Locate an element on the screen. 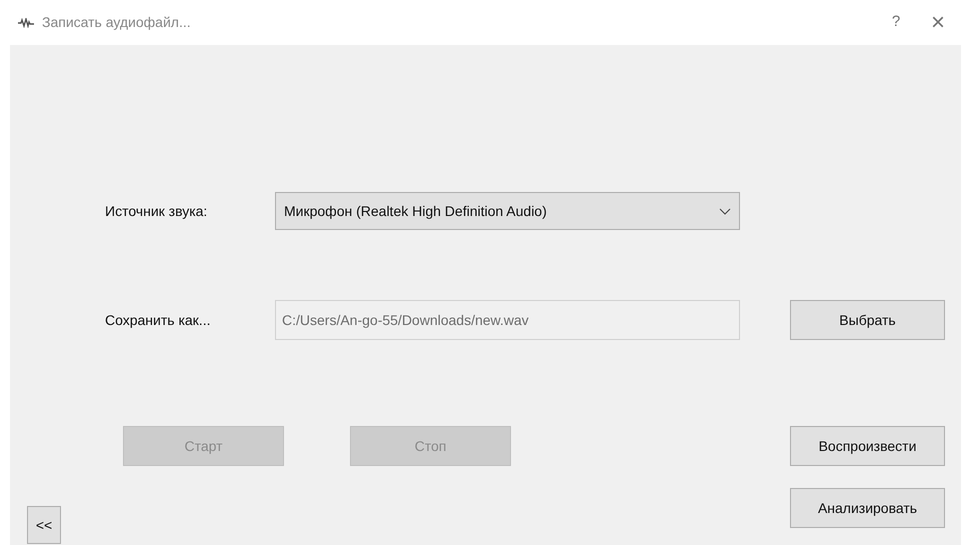 This screenshot has width=971, height=545. help-button: ? is located at coordinates (896, 22).